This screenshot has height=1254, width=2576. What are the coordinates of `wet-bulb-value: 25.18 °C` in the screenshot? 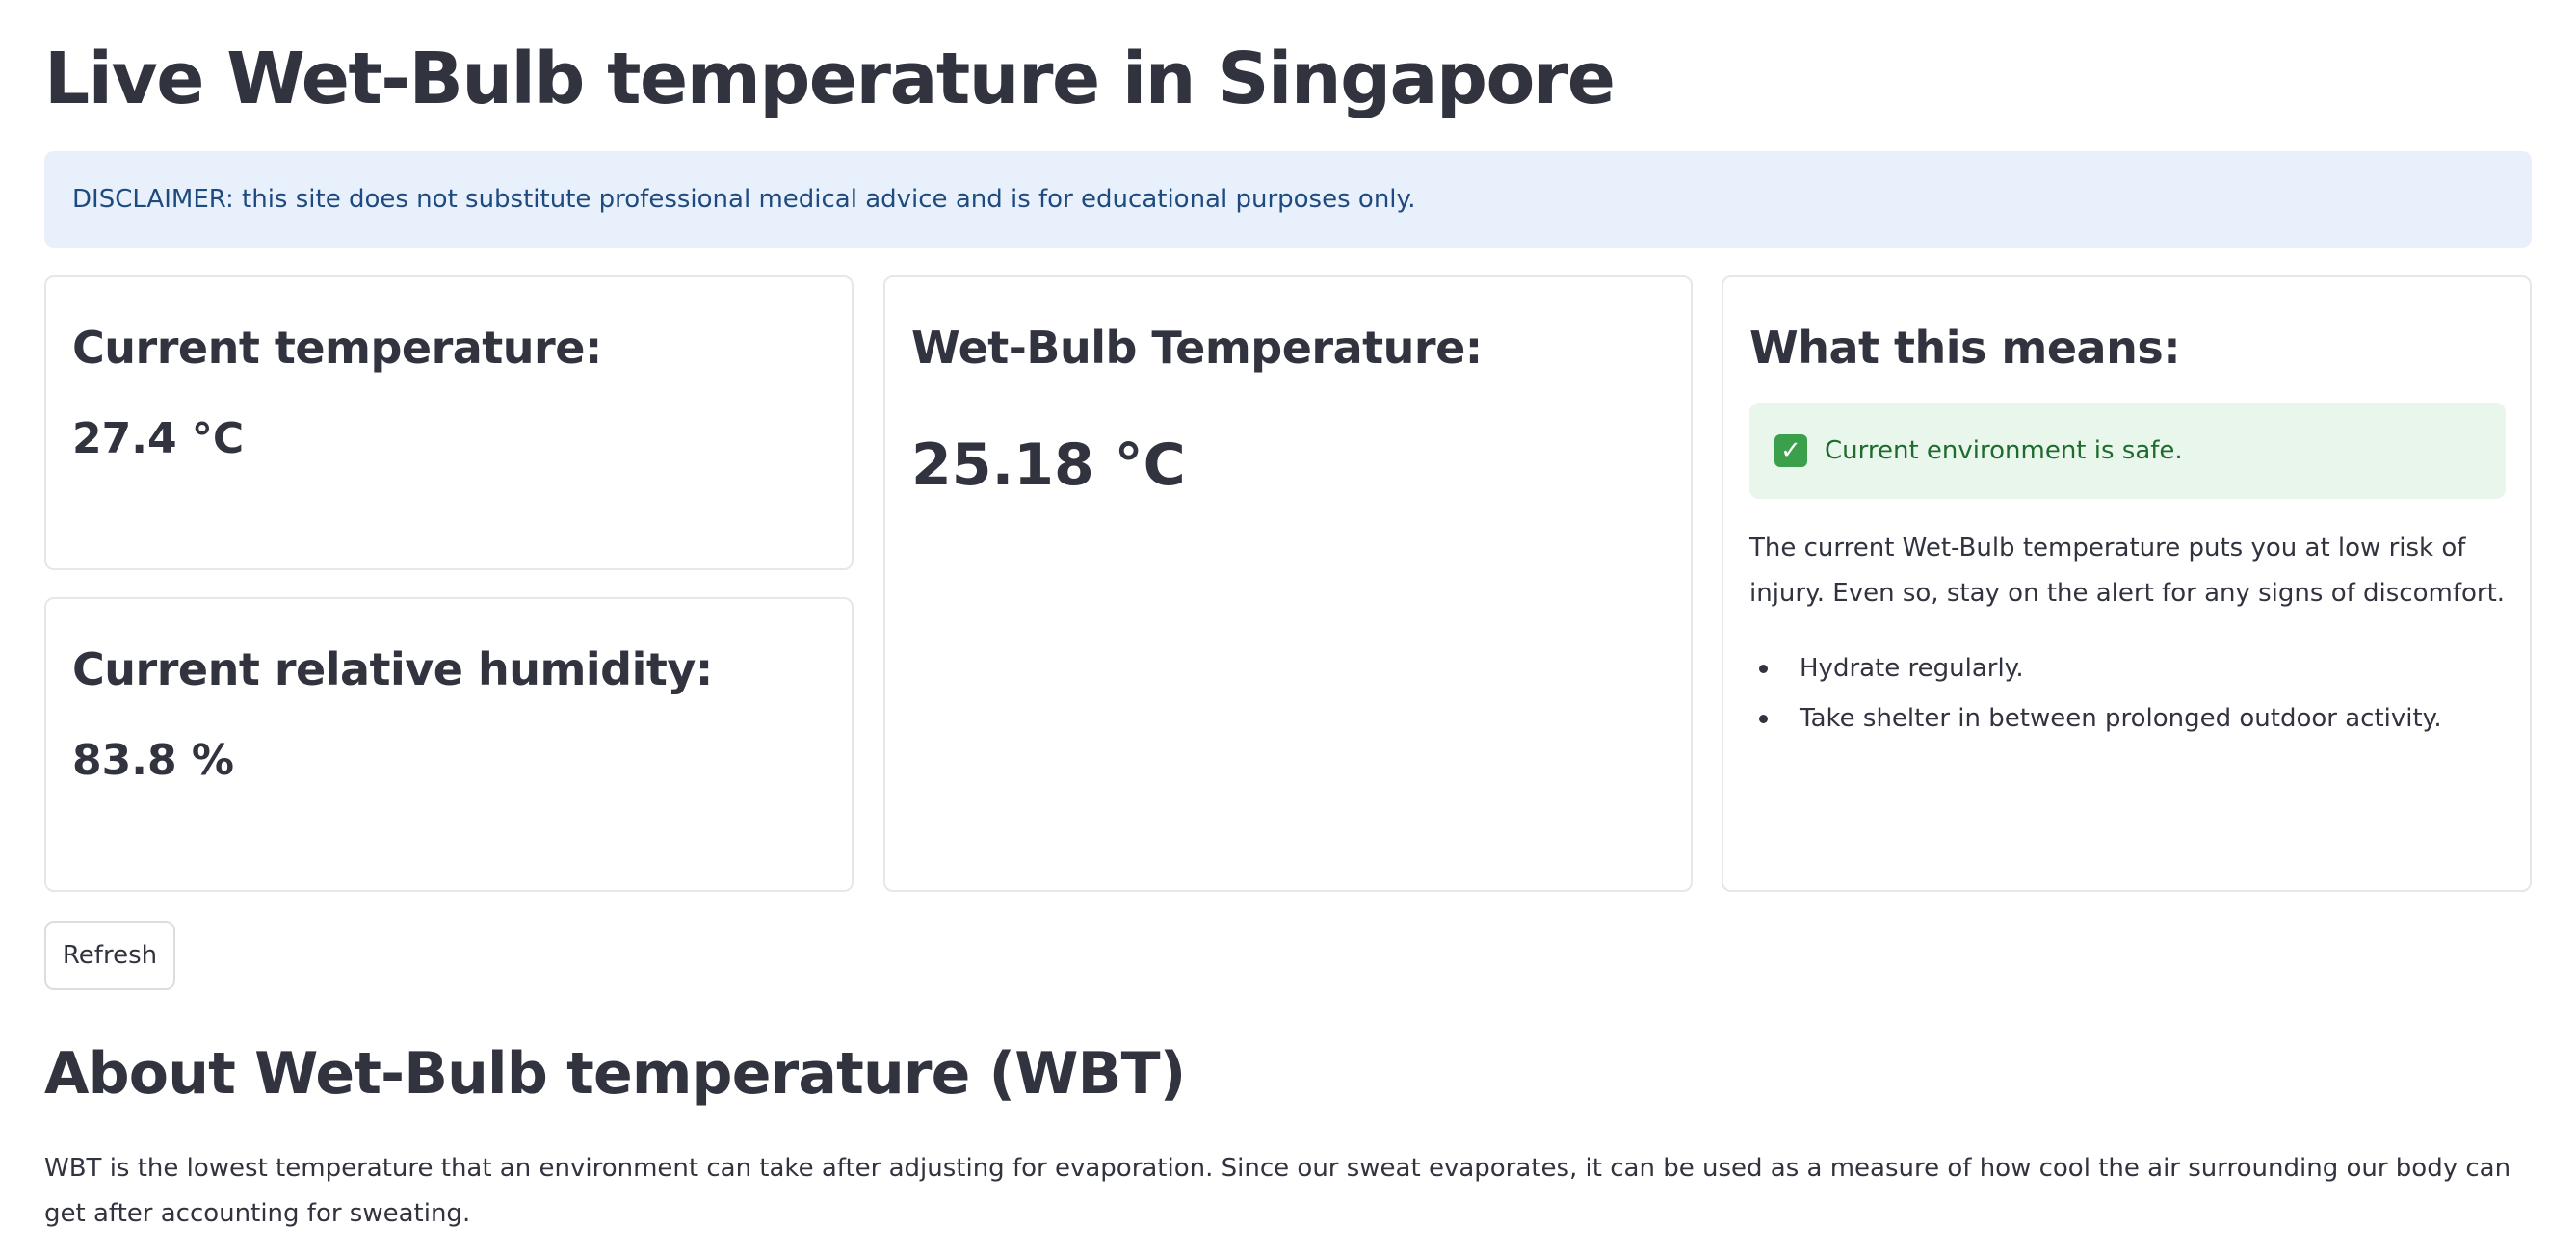 It's located at (1048, 465).